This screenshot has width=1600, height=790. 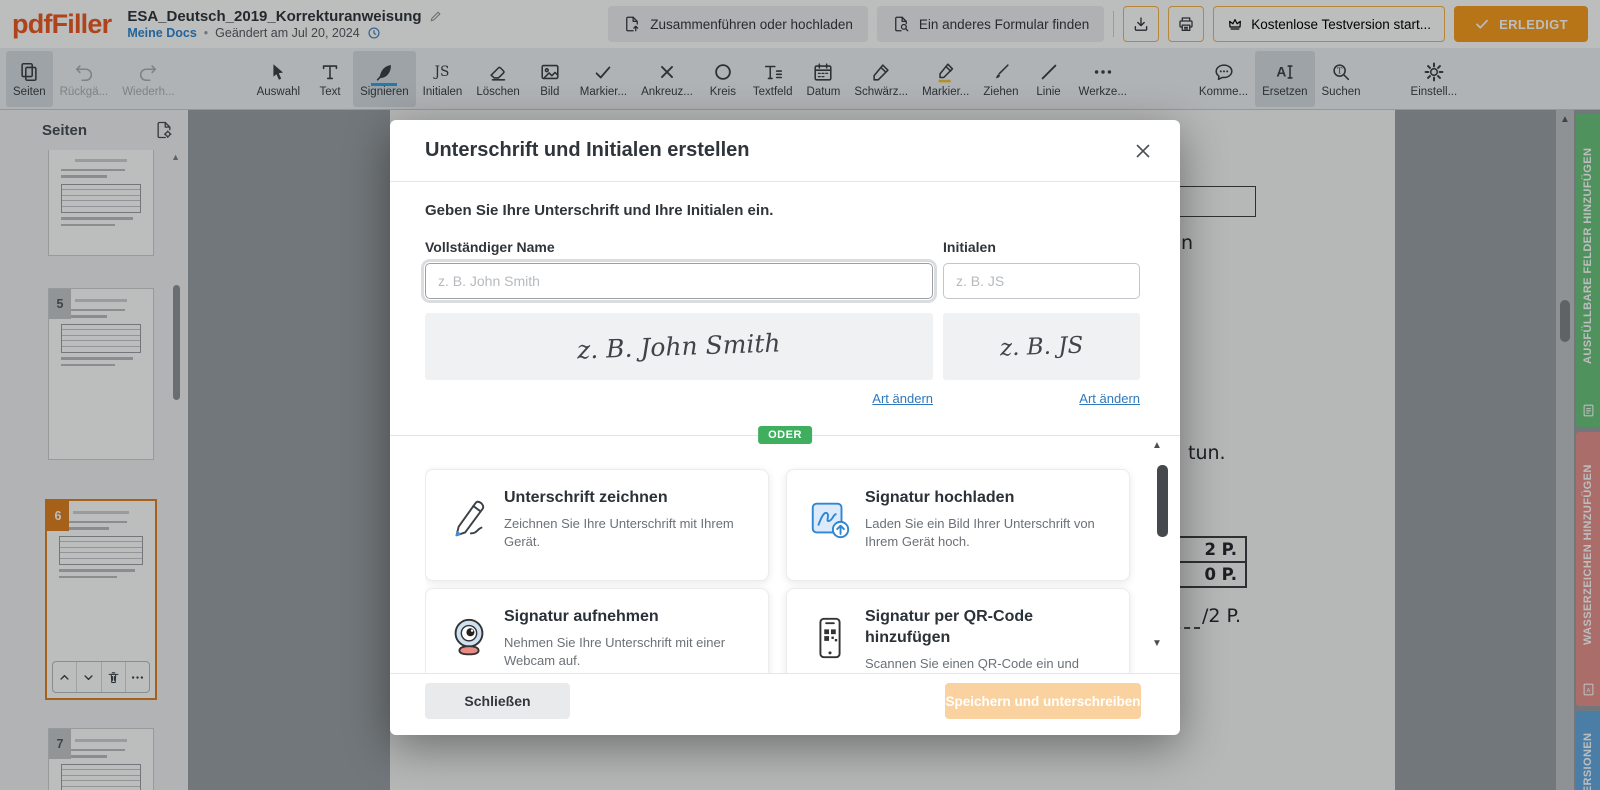 What do you see at coordinates (1143, 151) in the screenshot?
I see `close-icon` at bounding box center [1143, 151].